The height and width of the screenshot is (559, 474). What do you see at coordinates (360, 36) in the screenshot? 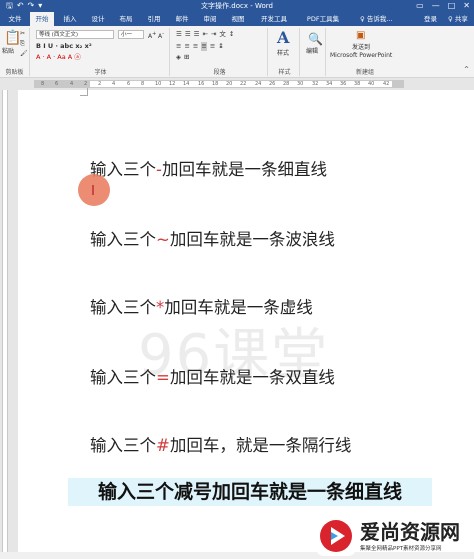
I see `powerpoint-icon: ▣` at bounding box center [360, 36].